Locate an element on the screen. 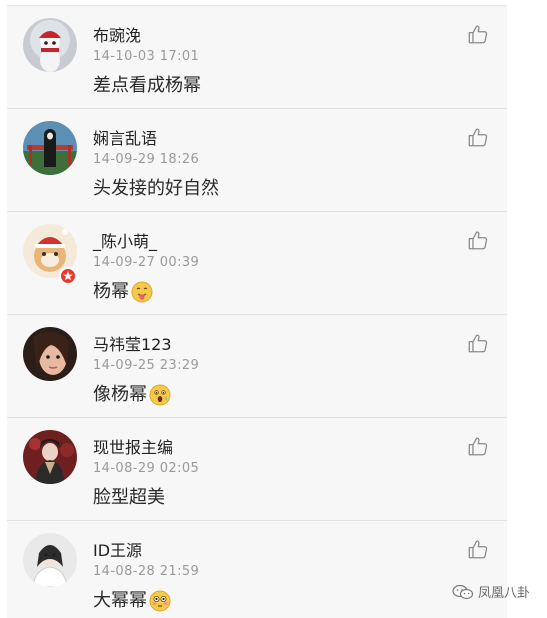 Image resolution: width=547 pixels, height=618 pixels. username: ID王源 is located at coordinates (117, 549).